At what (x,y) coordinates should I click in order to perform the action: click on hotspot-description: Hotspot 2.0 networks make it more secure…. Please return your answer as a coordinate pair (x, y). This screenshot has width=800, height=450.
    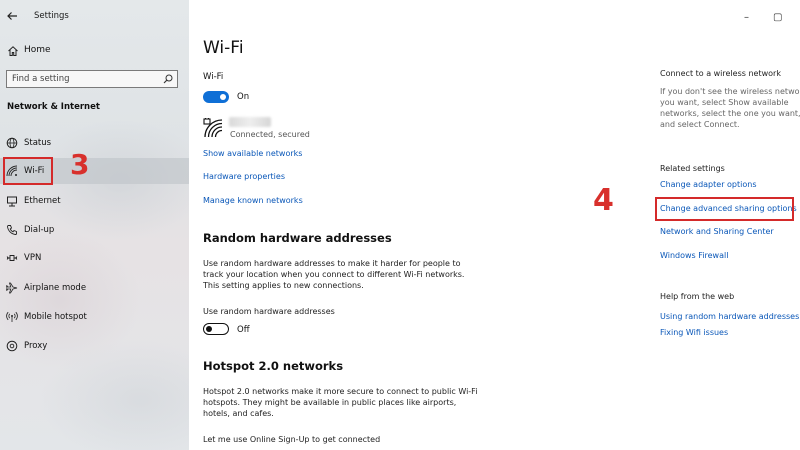
    Looking at the image, I should click on (340, 402).